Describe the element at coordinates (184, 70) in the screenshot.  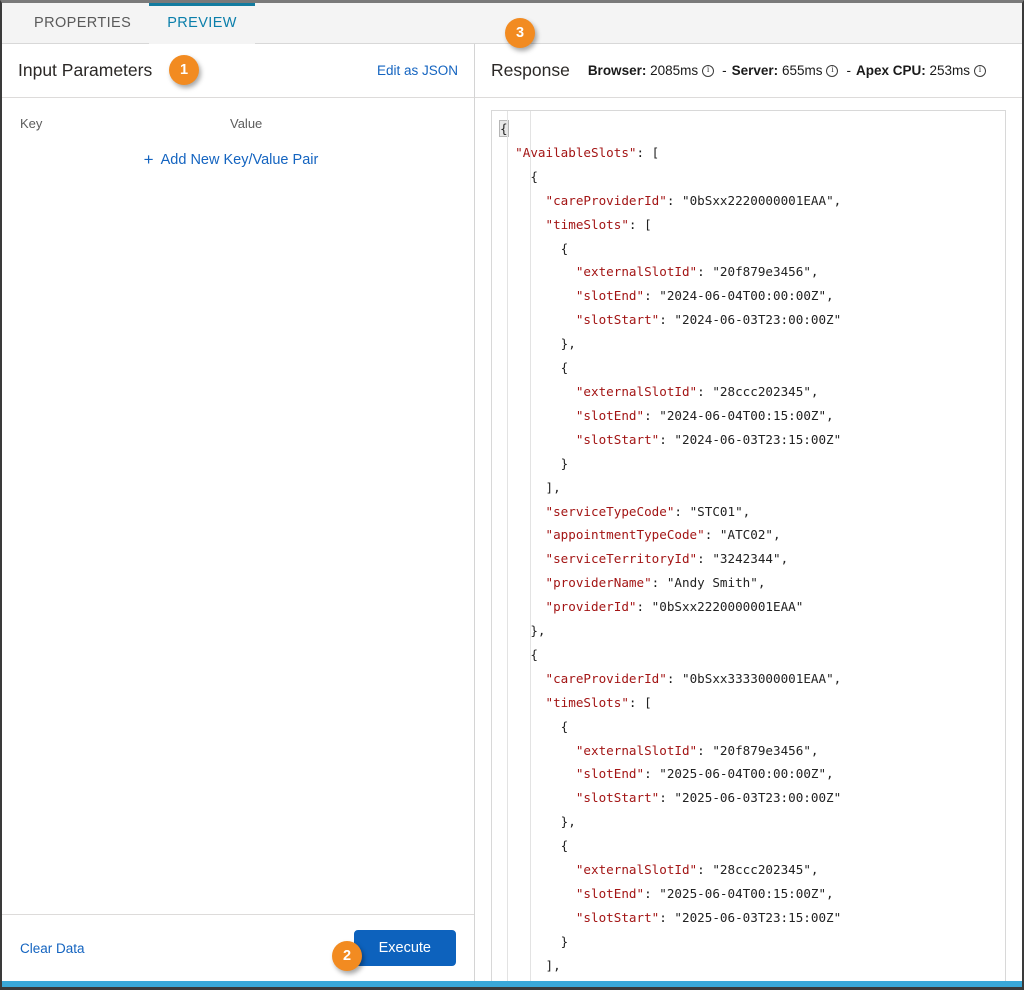
I see `callout-badge-1: 1` at that location.